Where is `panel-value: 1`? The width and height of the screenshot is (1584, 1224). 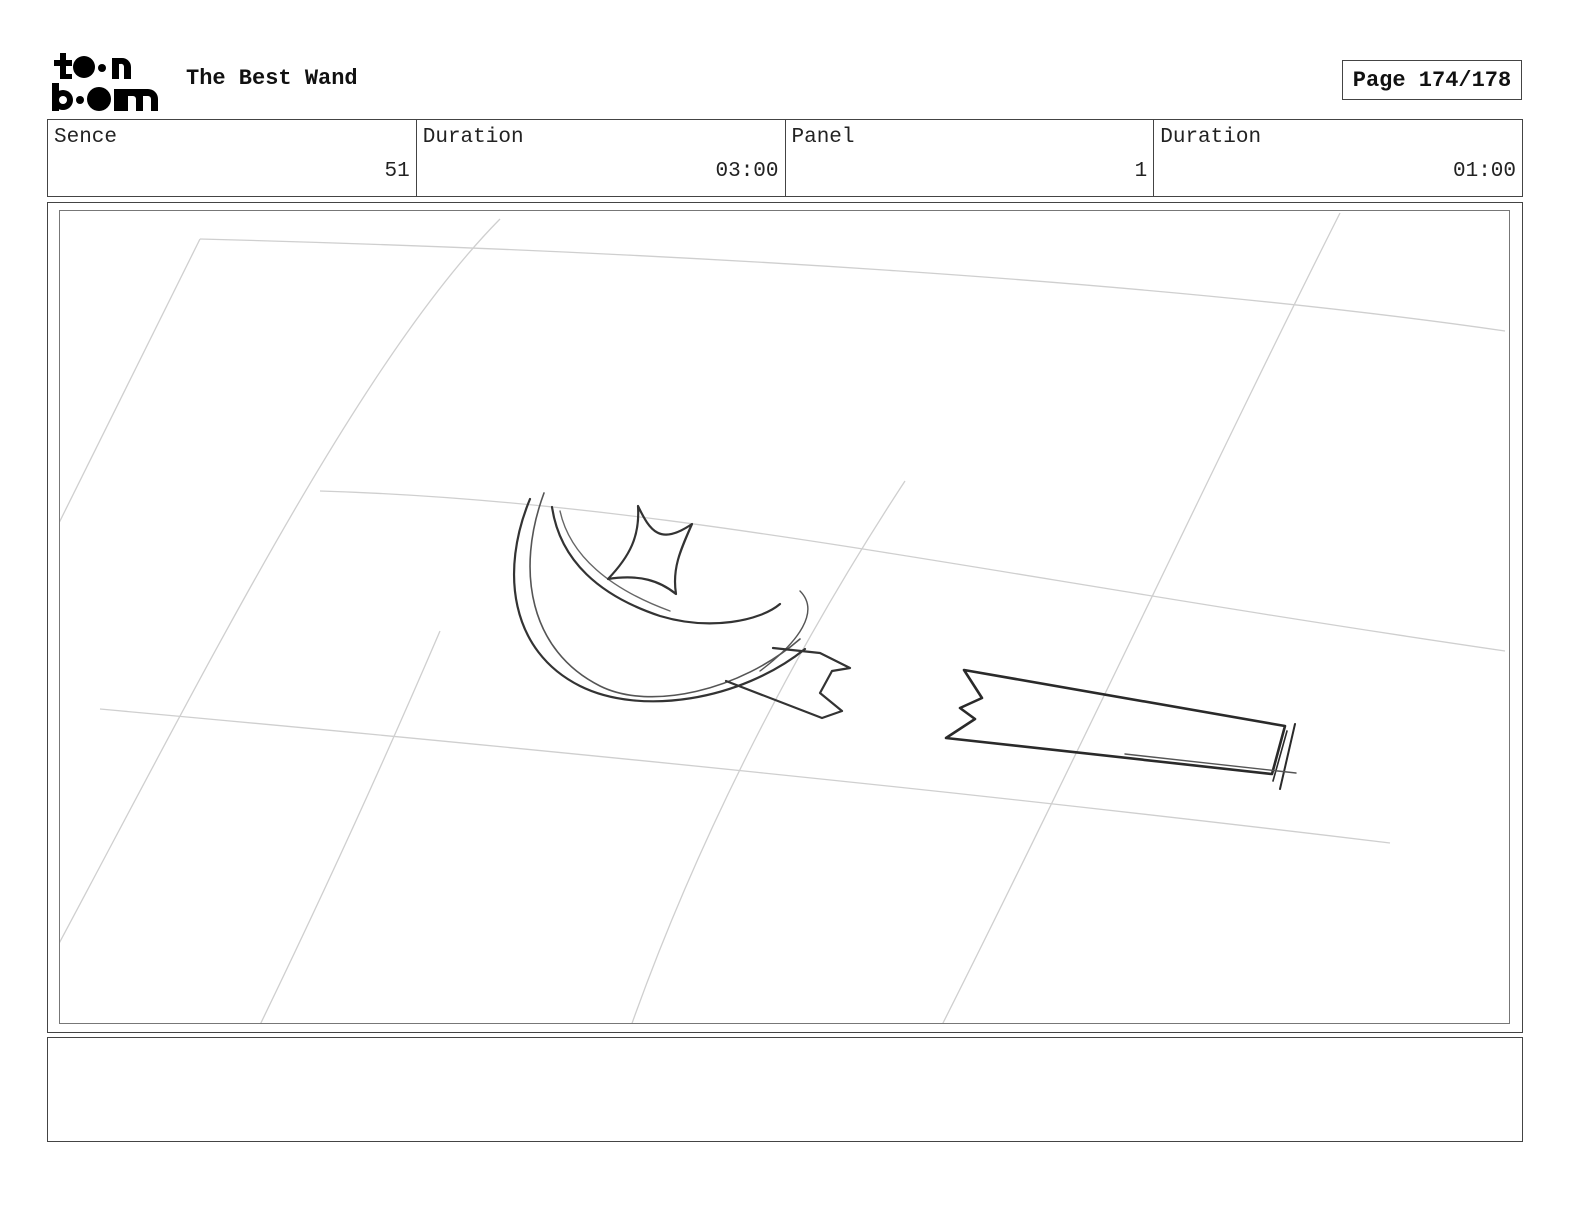 panel-value: 1 is located at coordinates (1141, 171).